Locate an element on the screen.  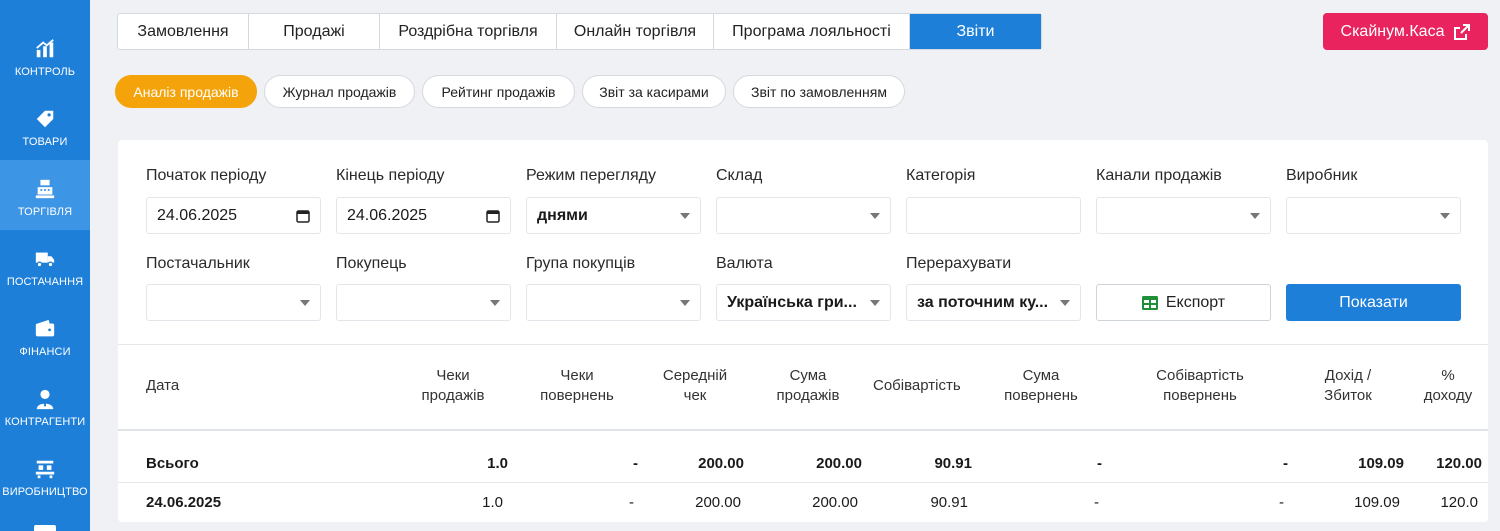
subtab-sales-analysis: Аналіз продажів is located at coordinates (186, 91).